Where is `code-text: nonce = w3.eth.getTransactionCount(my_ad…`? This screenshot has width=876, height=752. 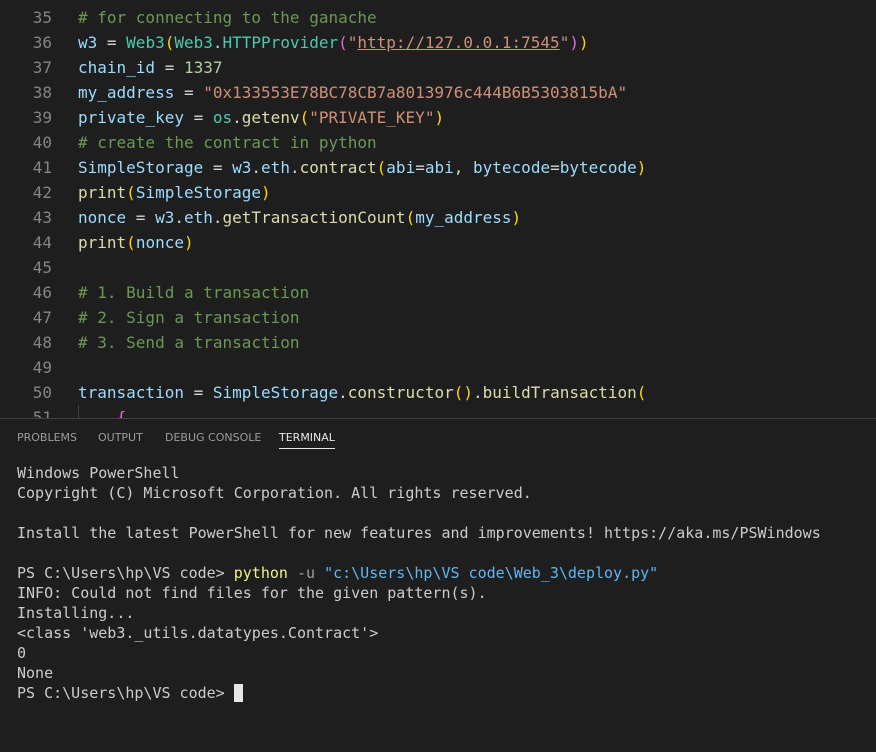 code-text: nonce = w3.eth.getTransactionCount(my_ad… is located at coordinates (299, 217).